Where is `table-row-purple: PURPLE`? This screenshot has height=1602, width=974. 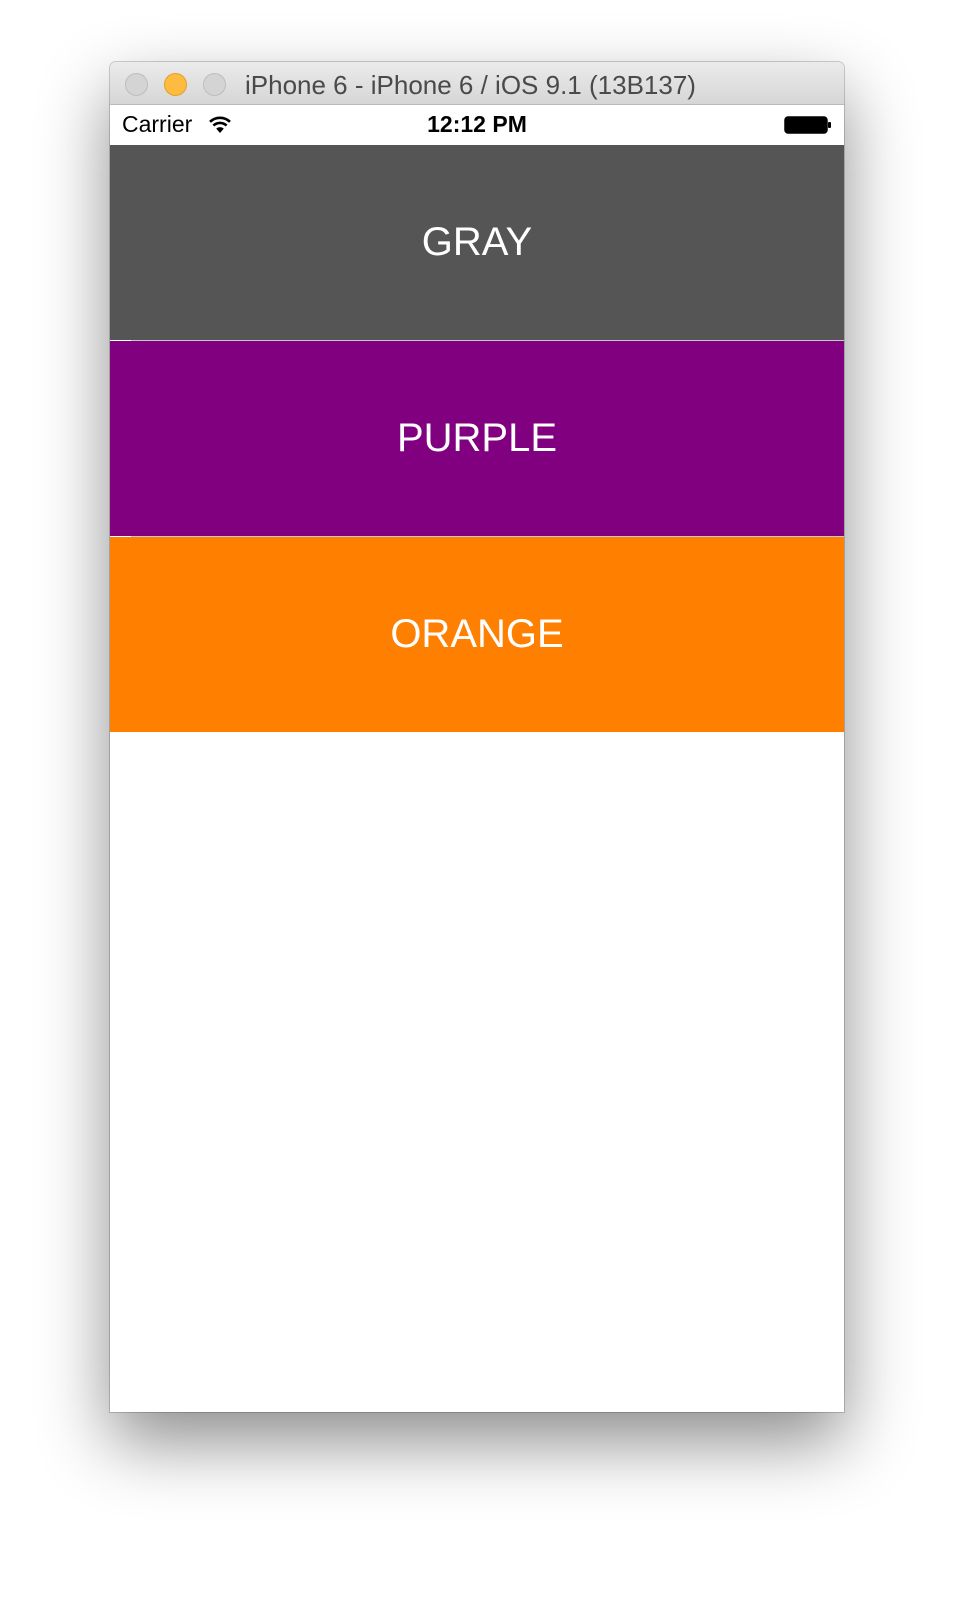
table-row-purple: PURPLE is located at coordinates (477, 438).